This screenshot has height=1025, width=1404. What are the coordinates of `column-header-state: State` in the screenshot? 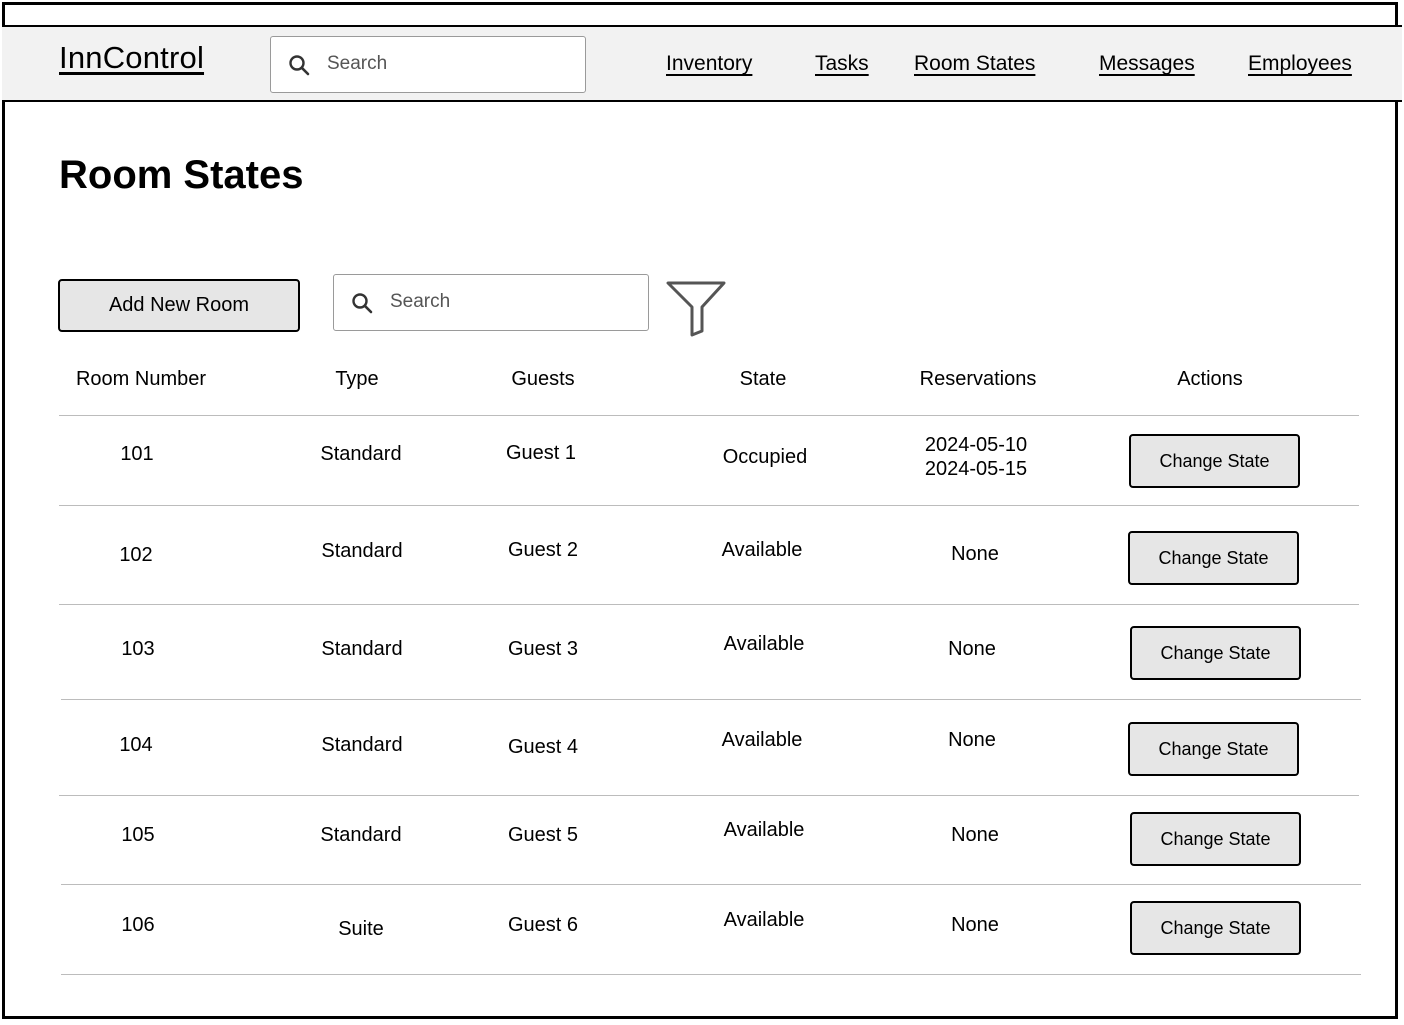 It's located at (763, 379).